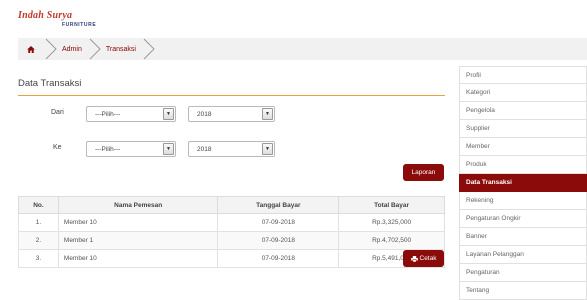 The image size is (587, 300). Describe the element at coordinates (108, 114) in the screenshot. I see `from-month-value: ---Pilih---` at that location.